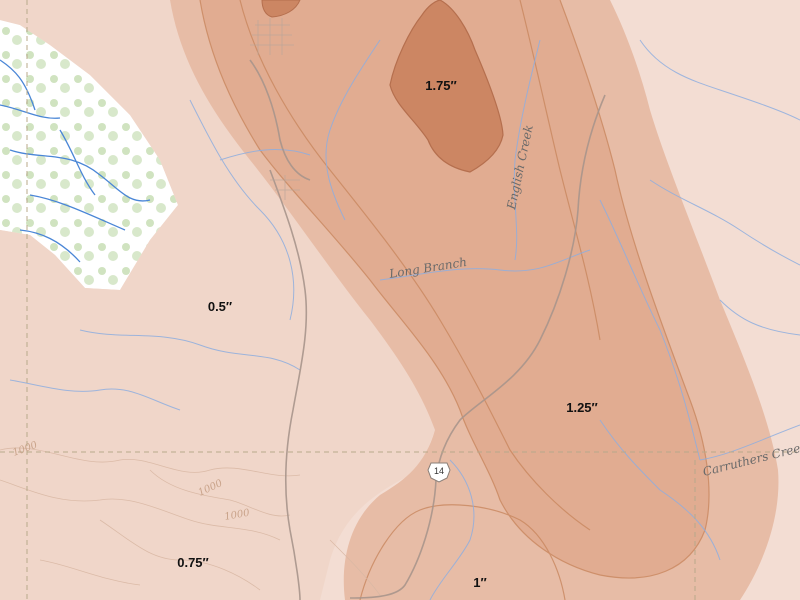 This screenshot has width=800, height=600. What do you see at coordinates (582, 407) in the screenshot?
I see `precip-label-1-25: 1.25″` at bounding box center [582, 407].